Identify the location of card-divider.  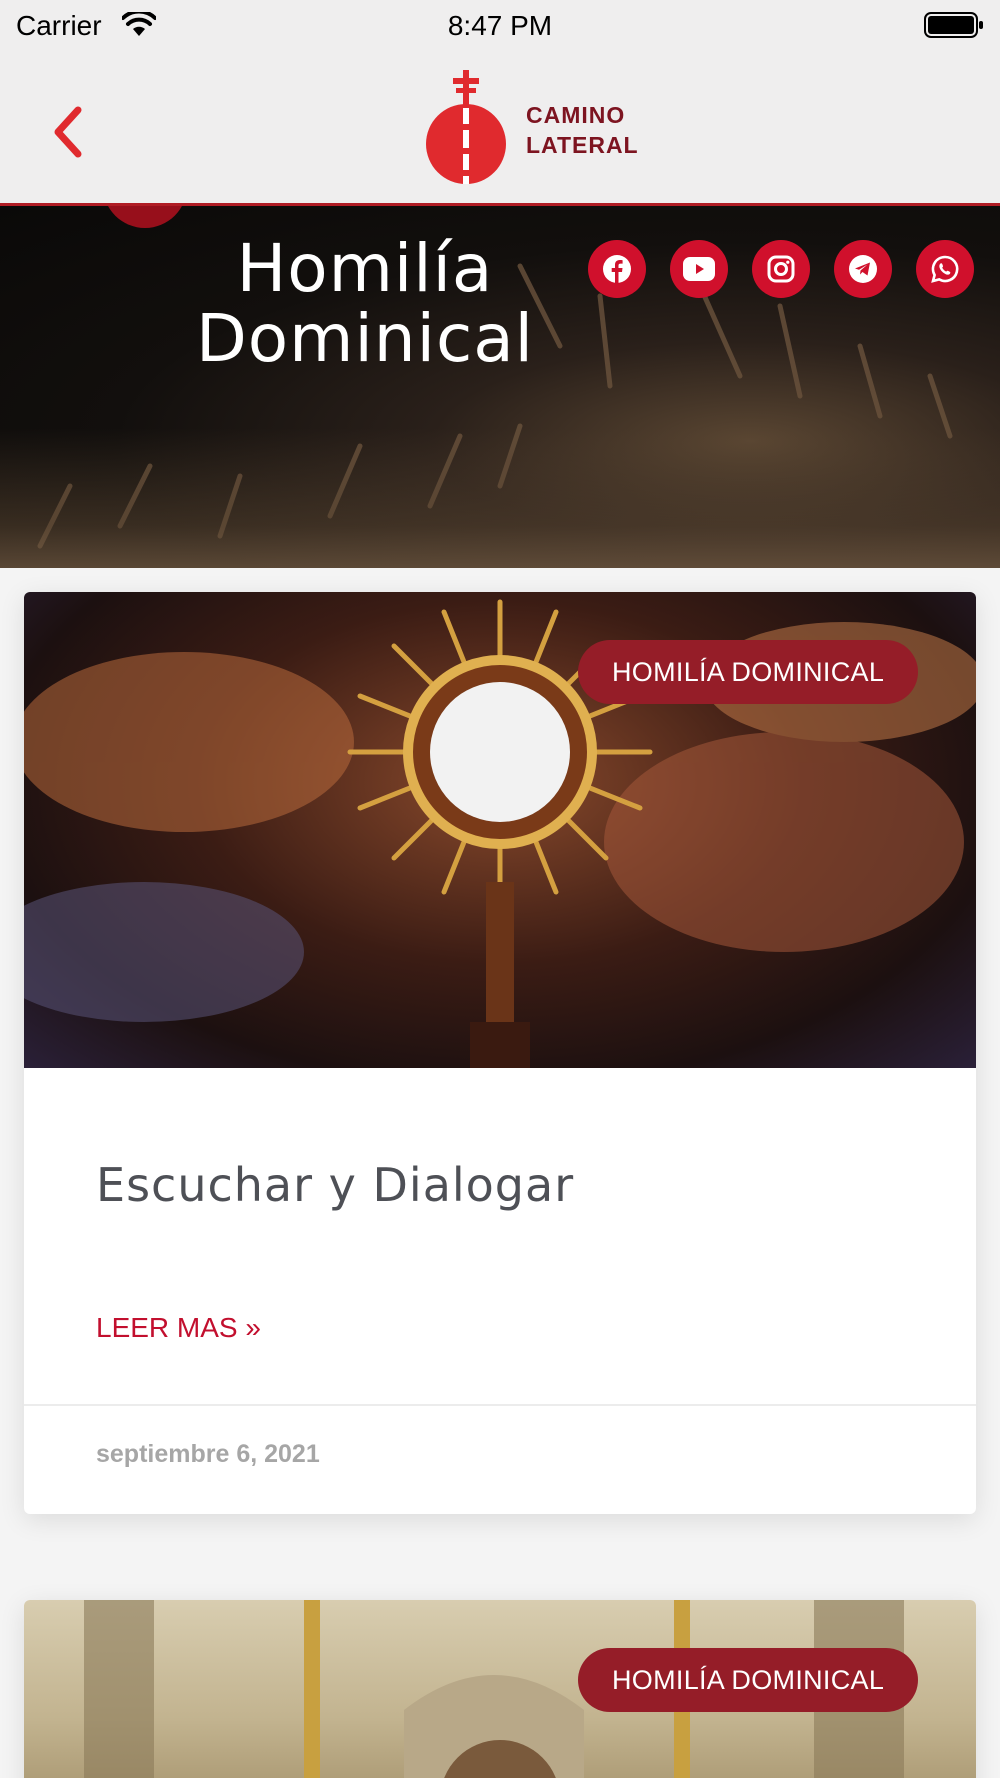
(500, 1405).